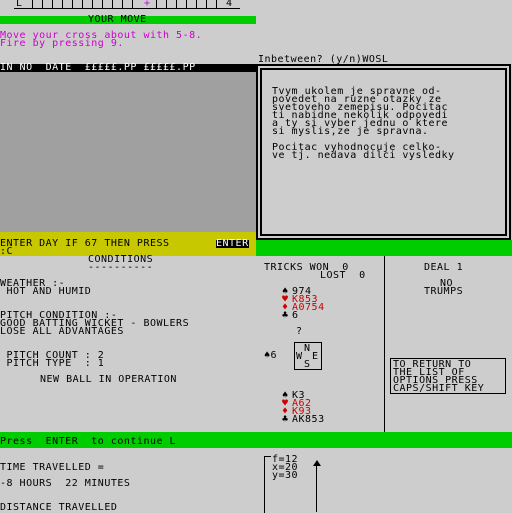  Describe the element at coordinates (444, 291) in the screenshot. I see `trumps-line-2: TRUMPS` at that location.